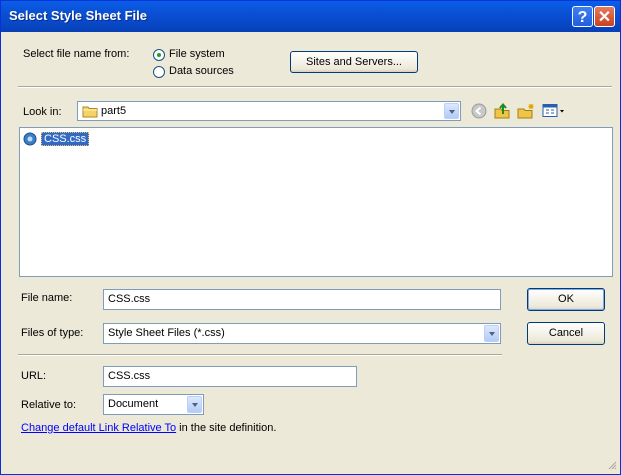  What do you see at coordinates (302, 299) in the screenshot?
I see `file-name-field: CSS.css` at bounding box center [302, 299].